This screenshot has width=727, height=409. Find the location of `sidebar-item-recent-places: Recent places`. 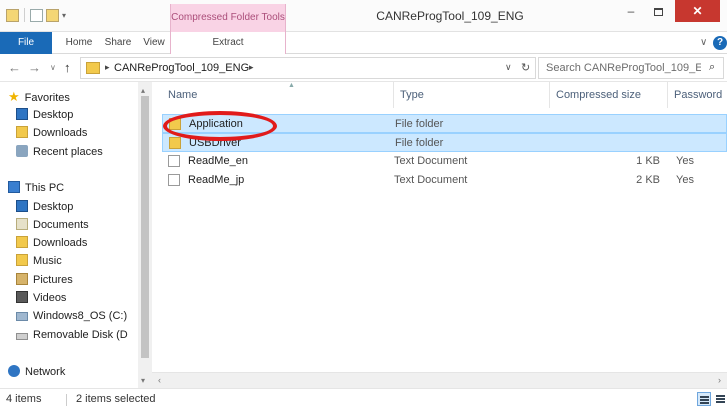

sidebar-item-recent-places: Recent places is located at coordinates (59, 152).